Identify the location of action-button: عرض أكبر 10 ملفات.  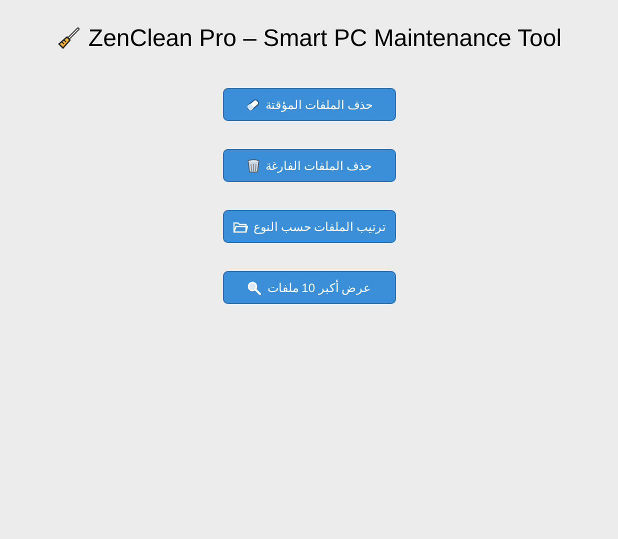
(309, 287).